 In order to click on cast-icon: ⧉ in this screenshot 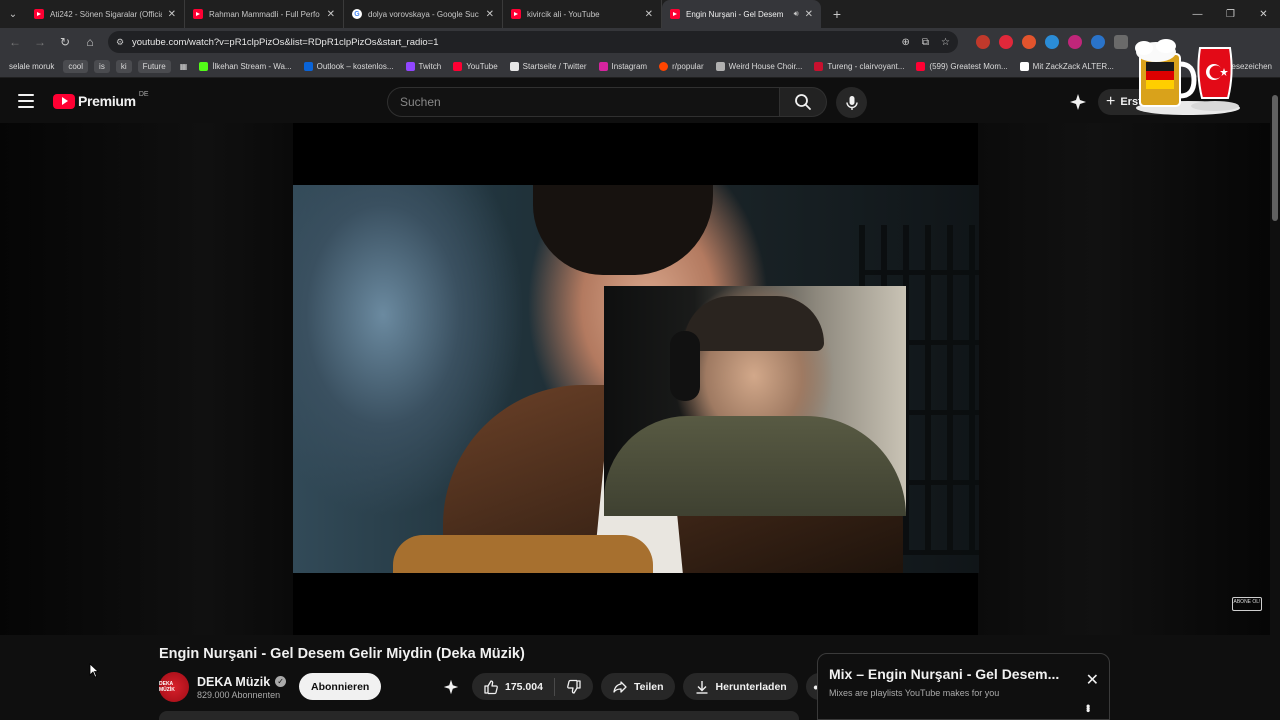, I will do `click(925, 42)`.